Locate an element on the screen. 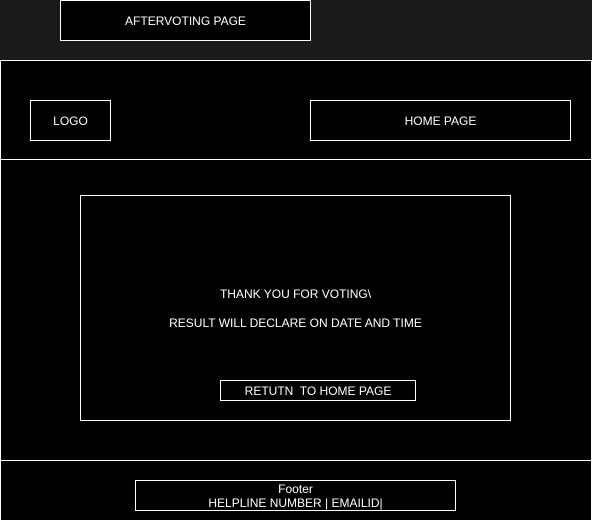  footer-divider is located at coordinates (296, 460).